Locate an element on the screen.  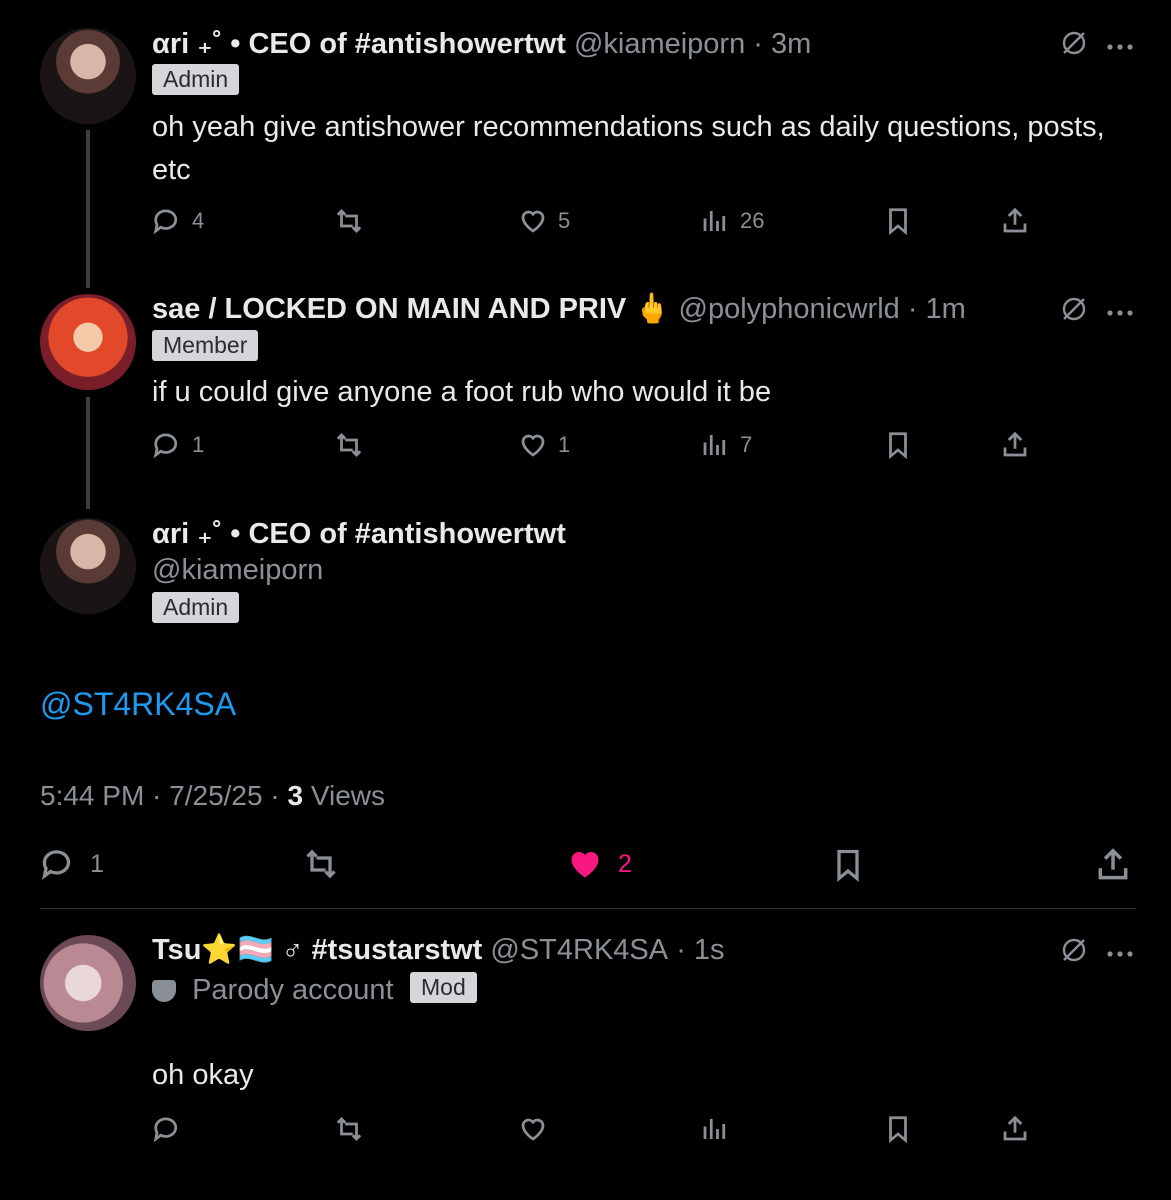
views-button is located at coordinates (715, 1129).